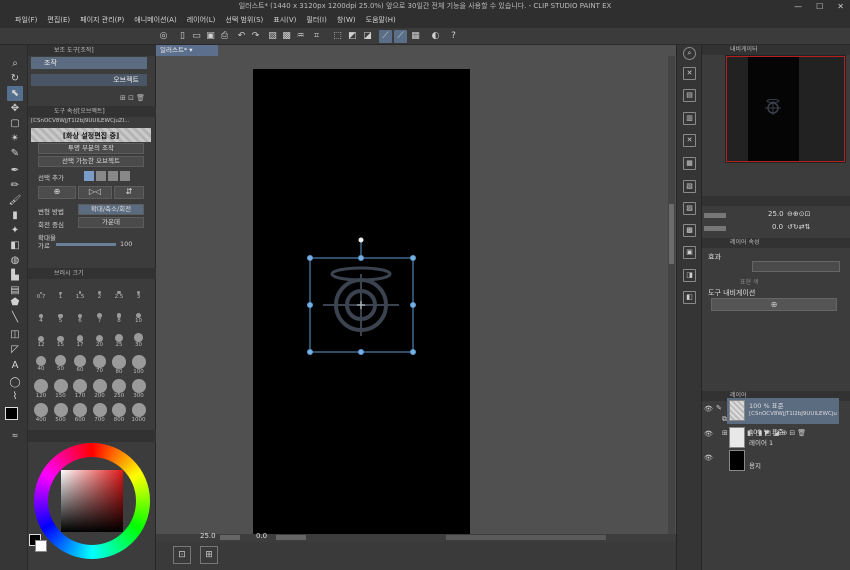 This screenshot has width=850, height=570. What do you see at coordinates (689, 140) in the screenshot?
I see `material-icon: ✕` at bounding box center [689, 140].